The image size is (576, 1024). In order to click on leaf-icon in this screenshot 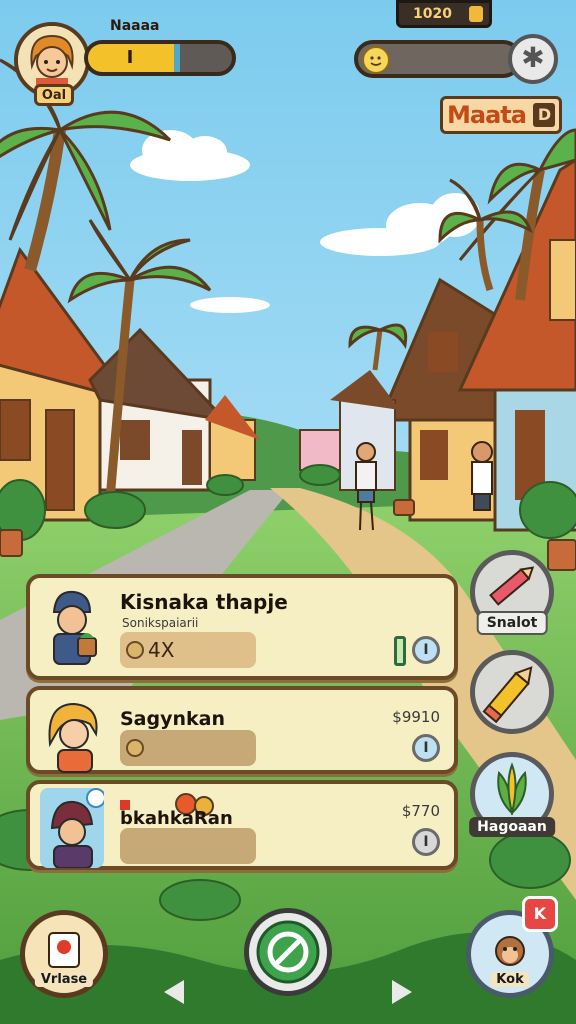, I will do `click(512, 789)`.